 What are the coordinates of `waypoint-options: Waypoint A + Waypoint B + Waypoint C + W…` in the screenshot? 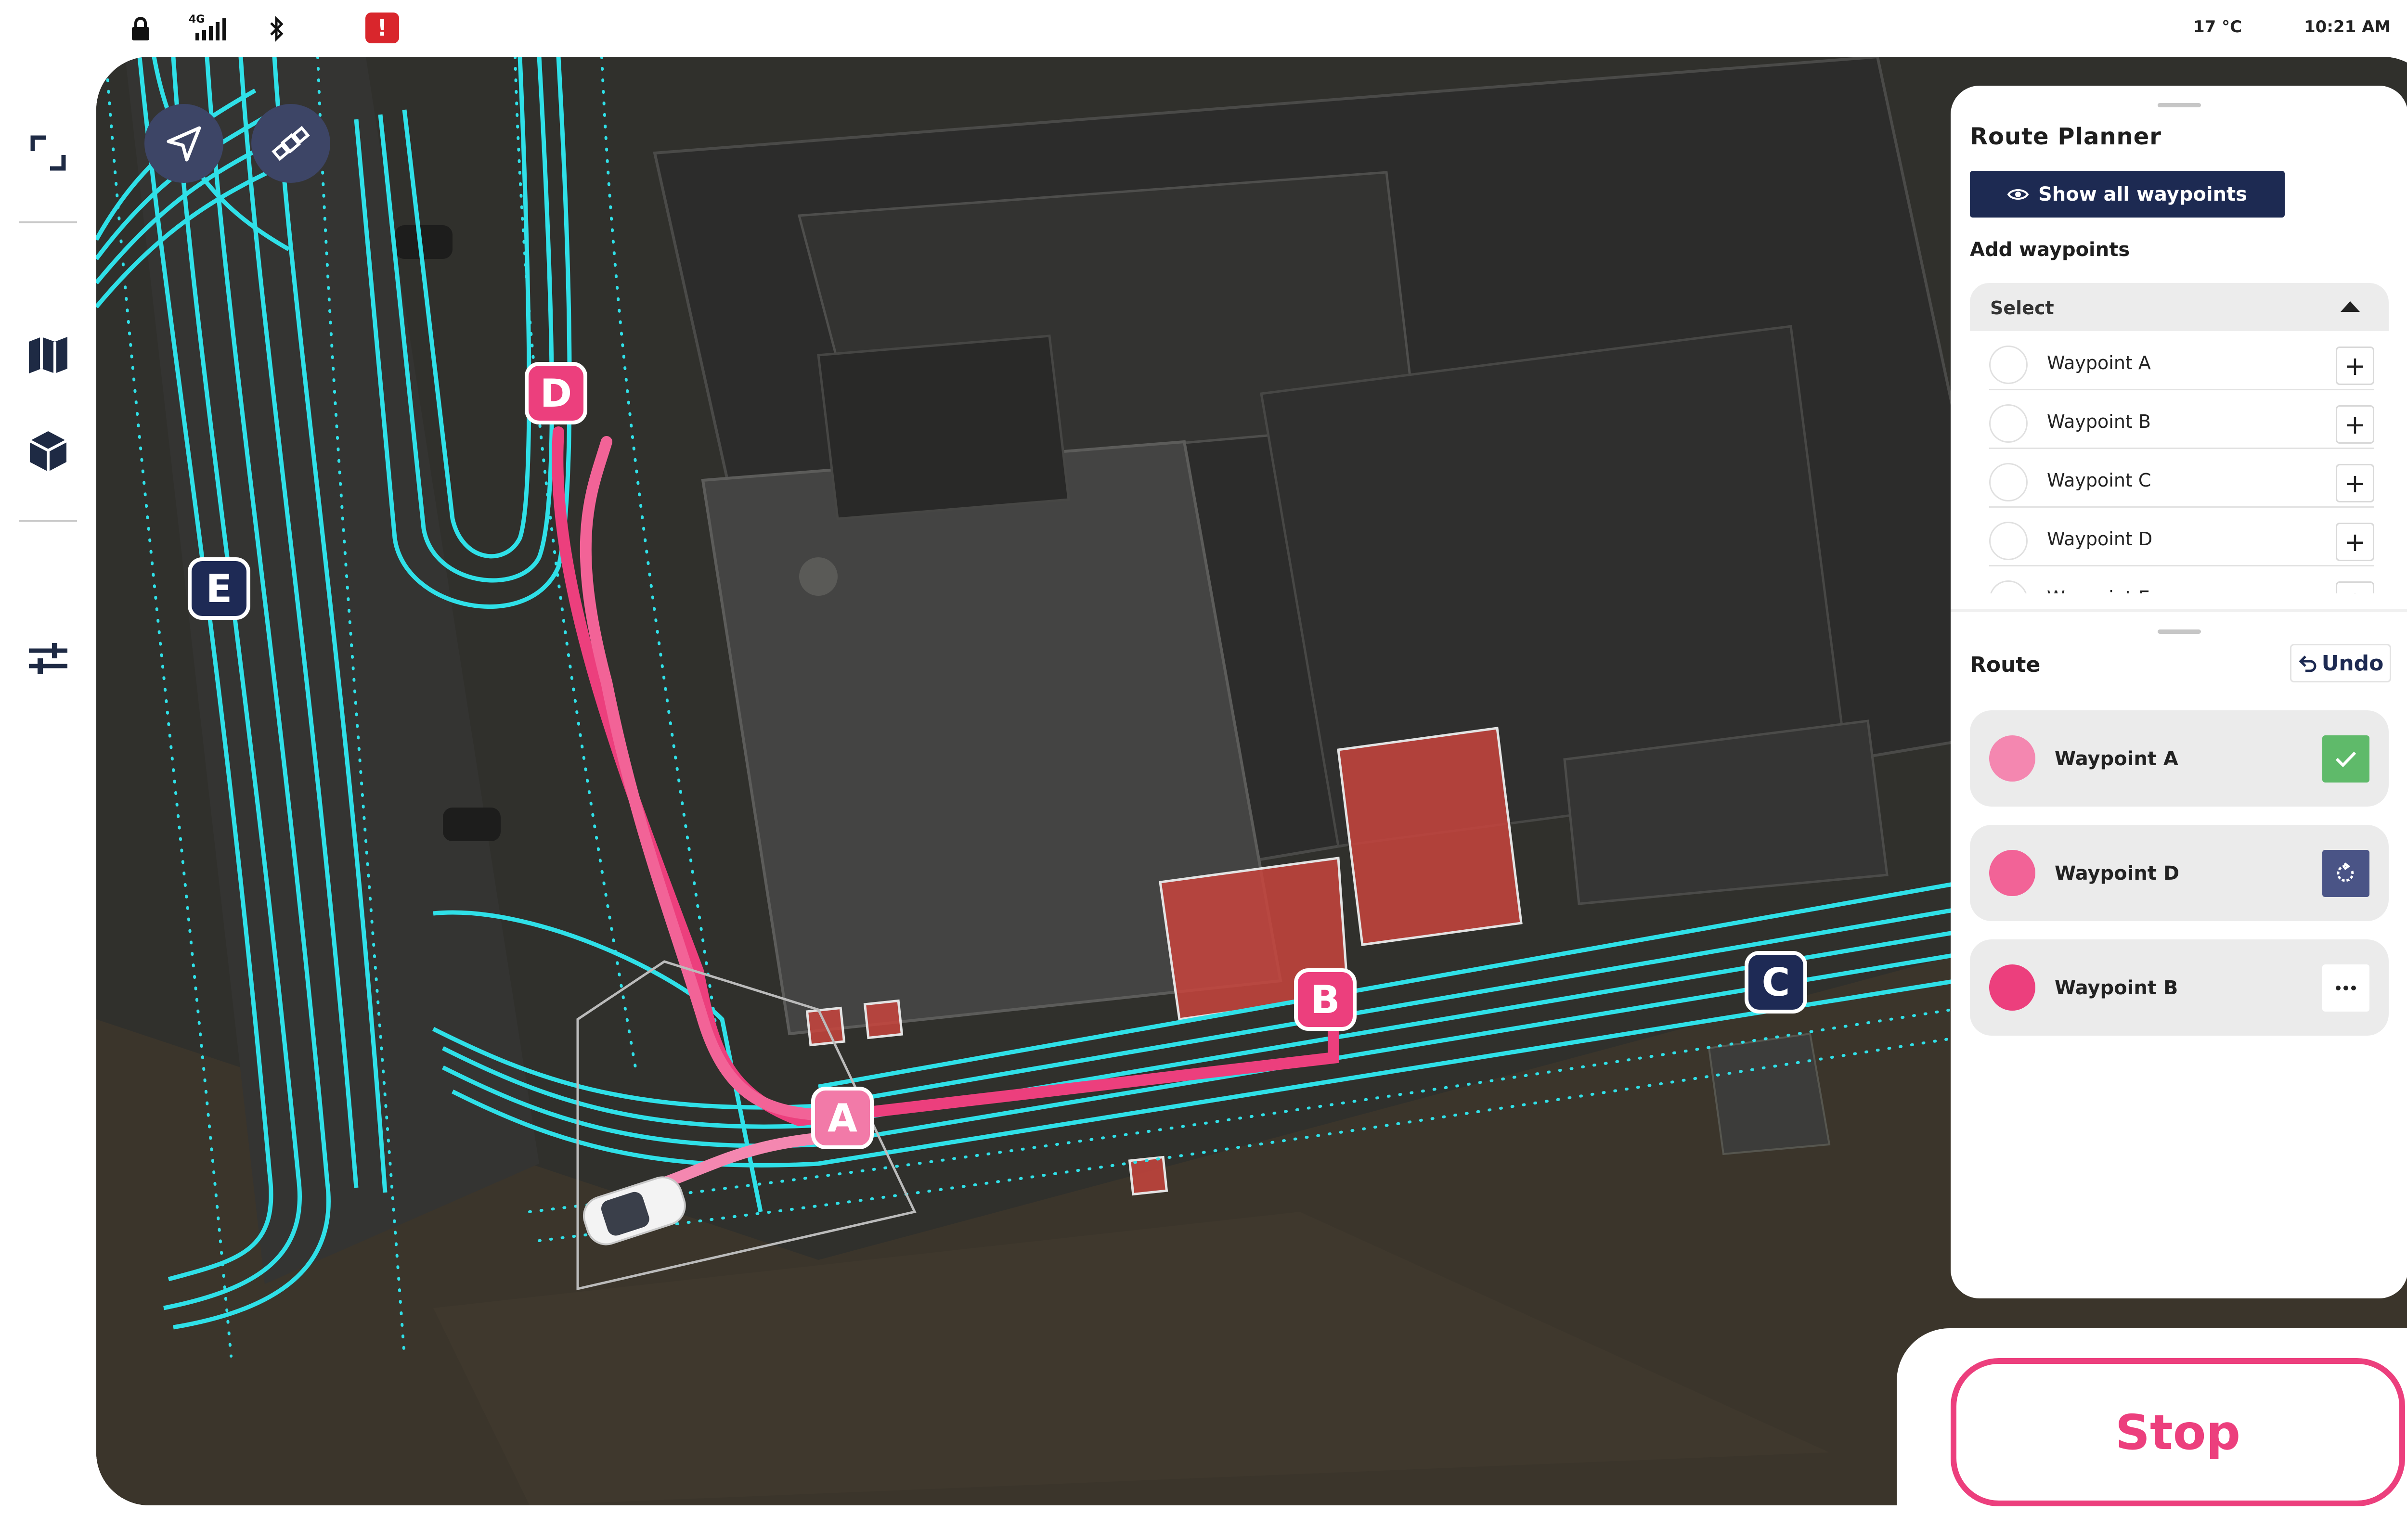 It's located at (2179, 462).